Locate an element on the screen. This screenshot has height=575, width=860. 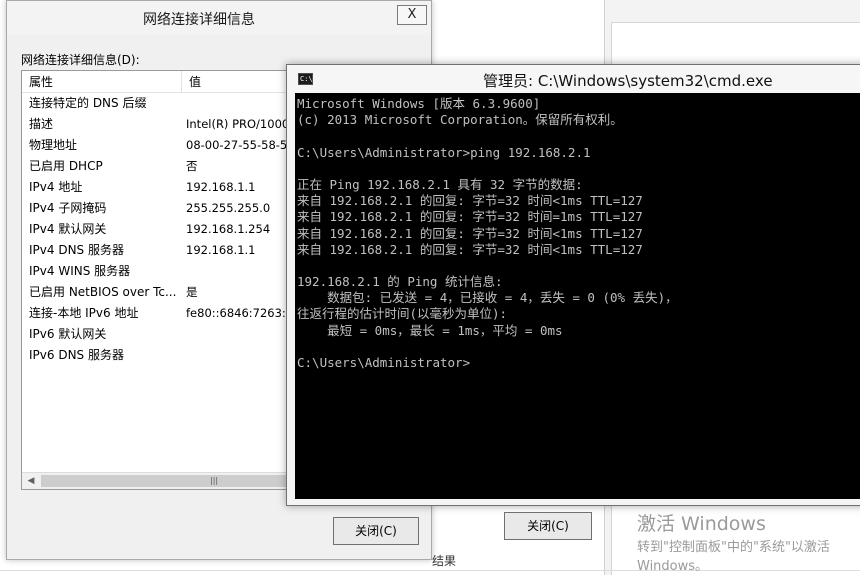
background-close-button: 关闭(C) is located at coordinates (548, 526).